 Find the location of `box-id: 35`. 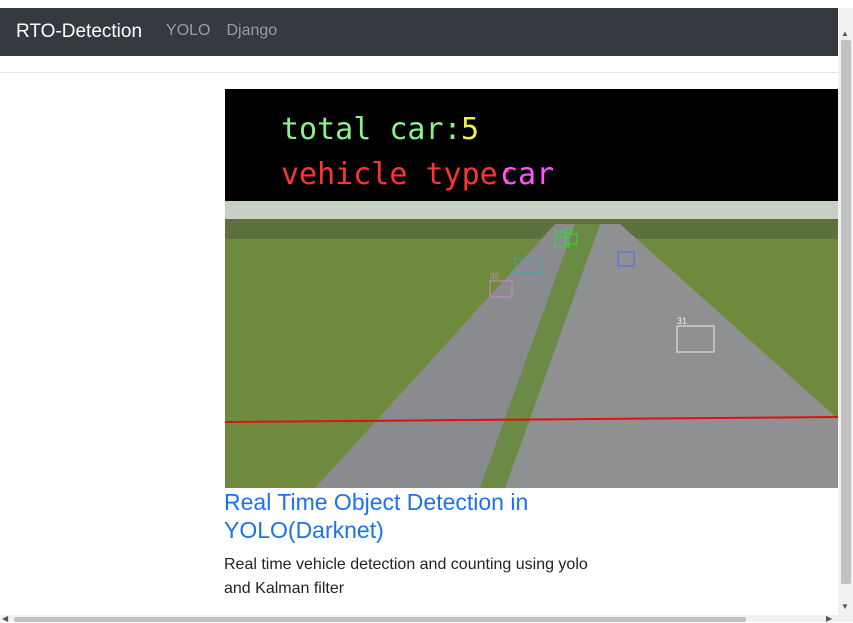

box-id: 35 is located at coordinates (494, 276).